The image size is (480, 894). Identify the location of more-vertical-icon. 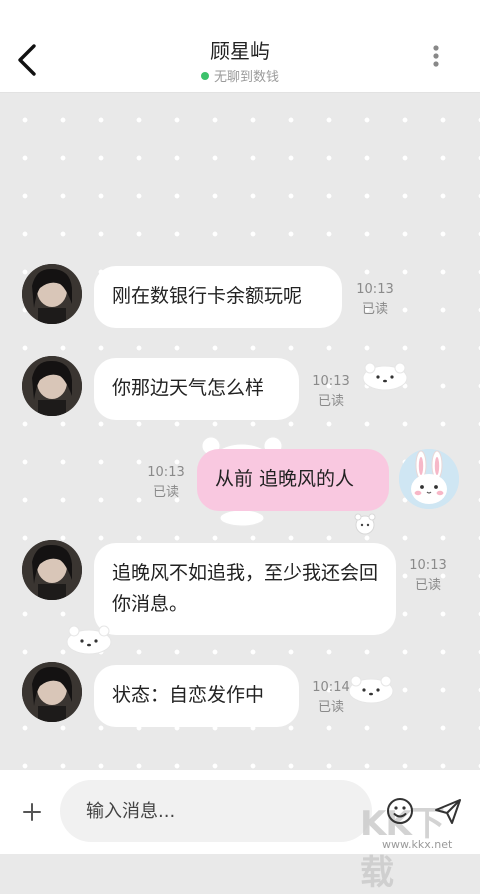
(436, 57).